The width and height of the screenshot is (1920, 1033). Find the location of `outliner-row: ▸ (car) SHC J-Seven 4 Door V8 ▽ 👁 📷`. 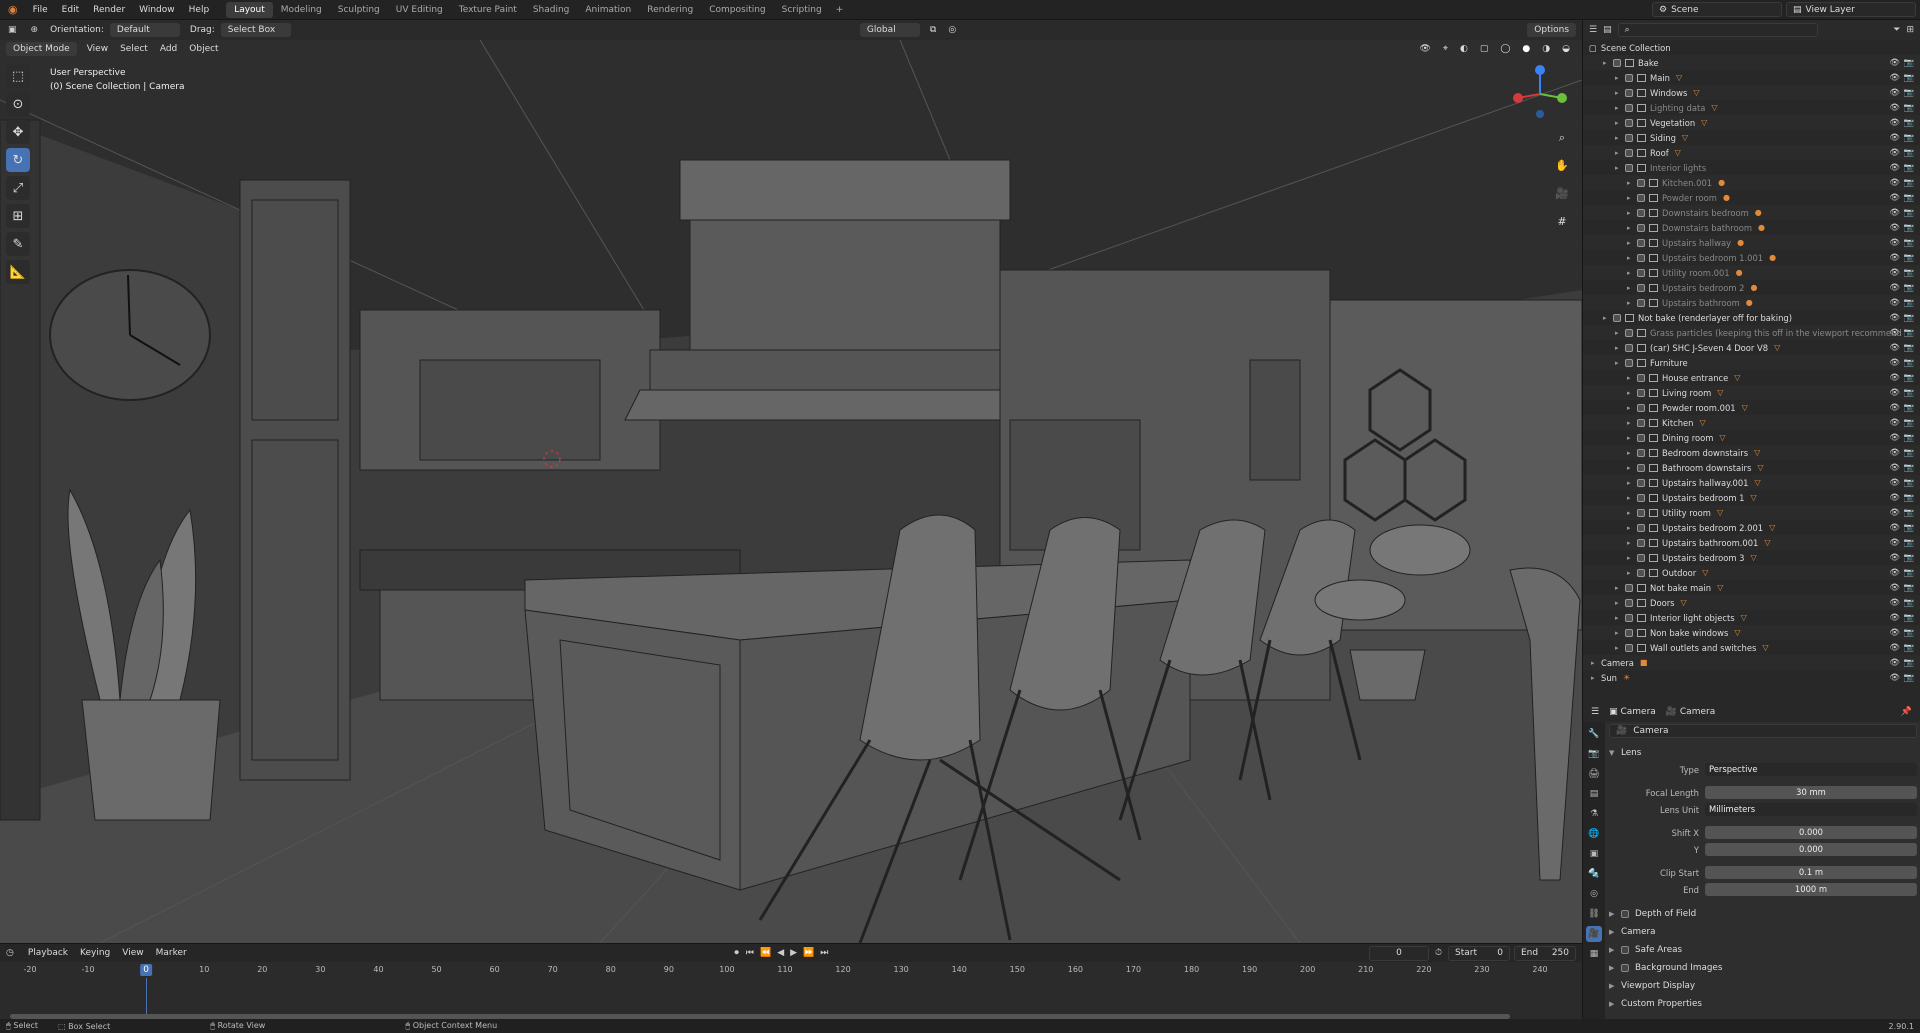

outliner-row: ▸ (car) SHC J-Seven 4 Door V8 ▽ 👁 📷 is located at coordinates (1751, 347).